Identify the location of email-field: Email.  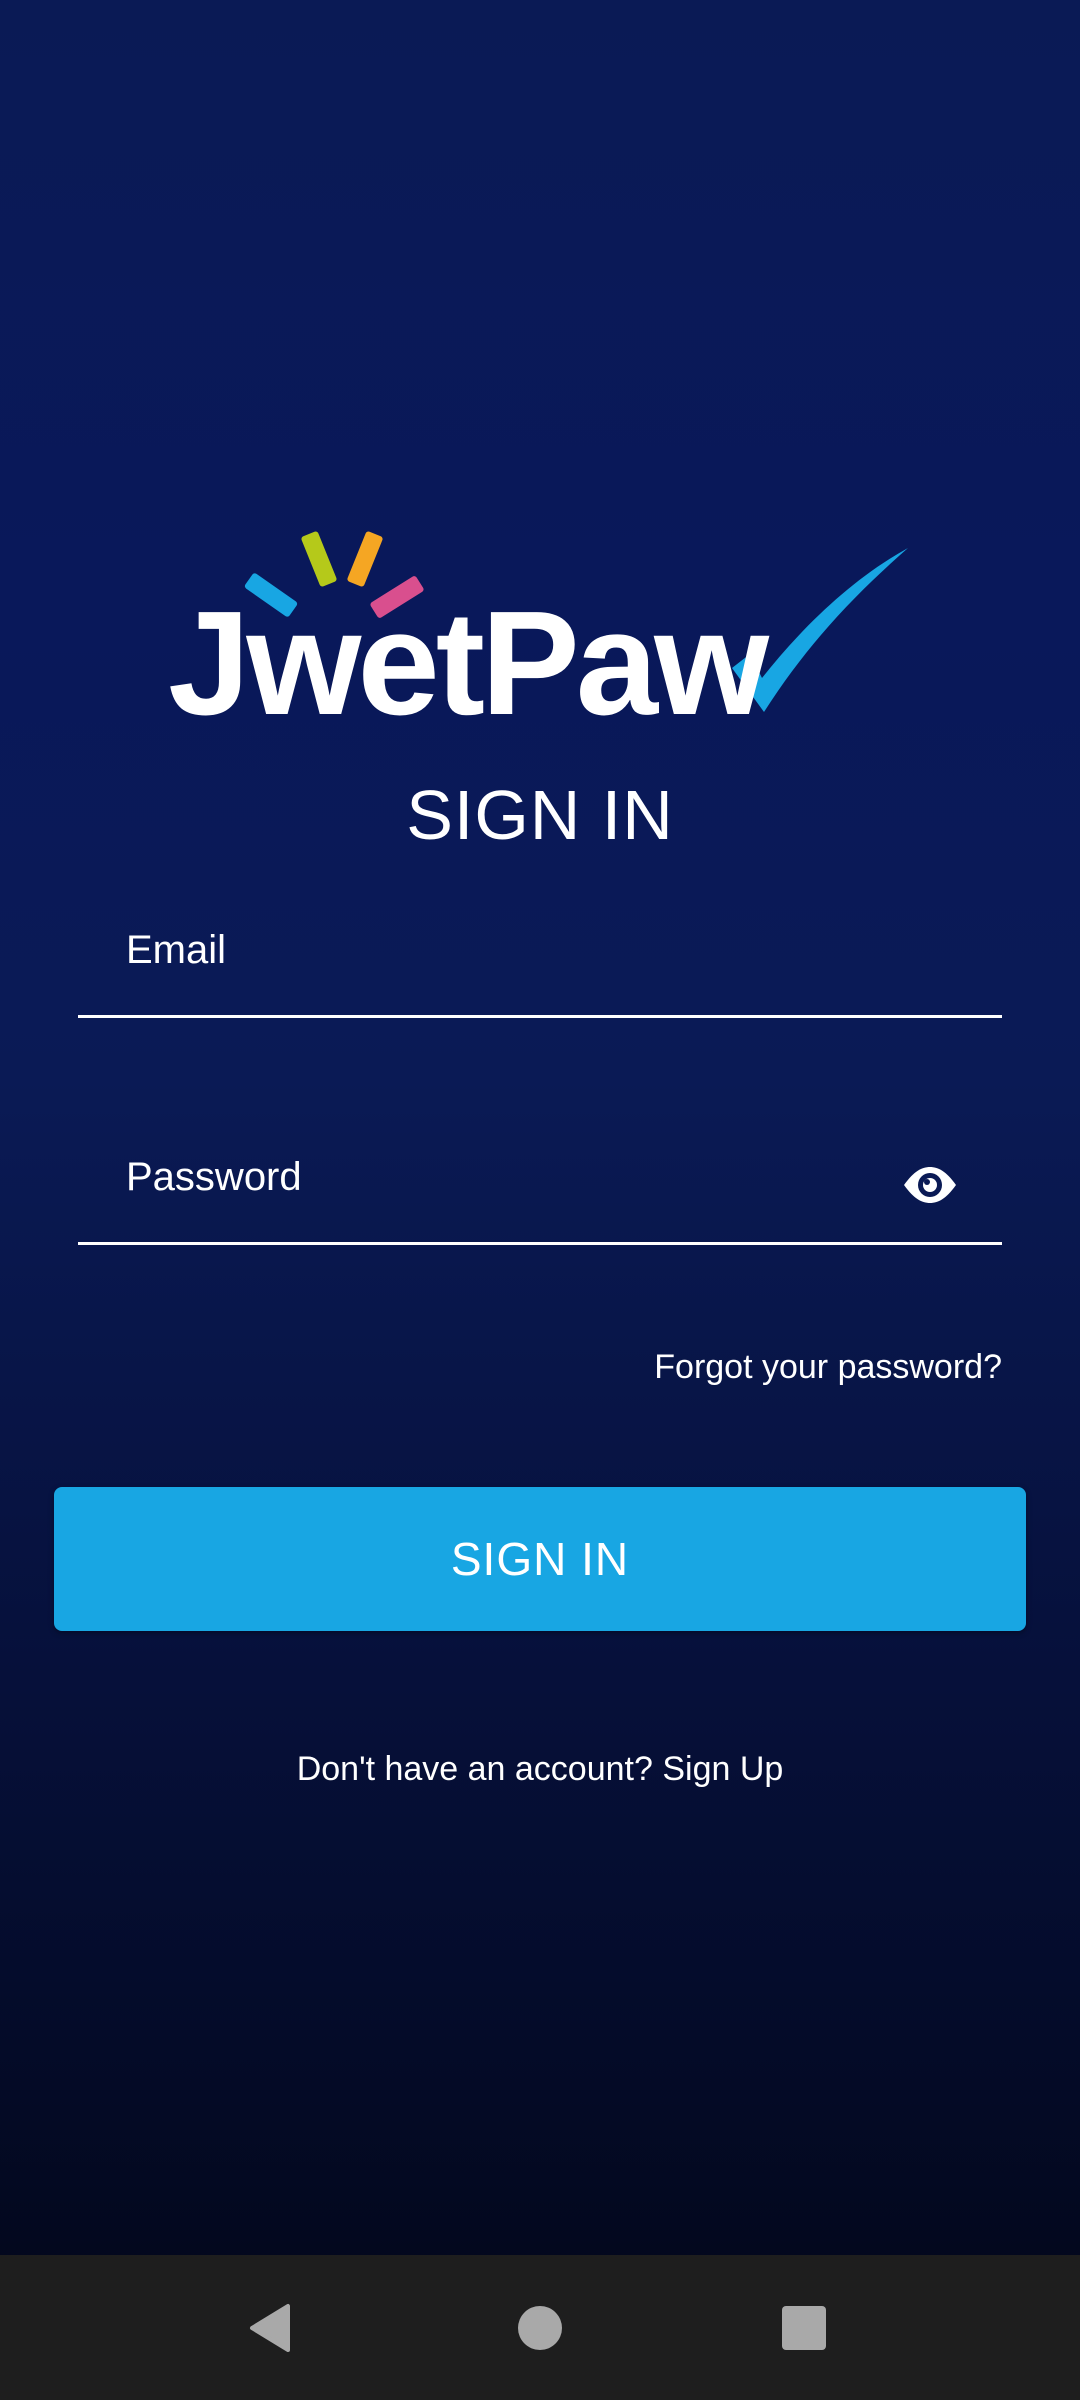
(540, 963).